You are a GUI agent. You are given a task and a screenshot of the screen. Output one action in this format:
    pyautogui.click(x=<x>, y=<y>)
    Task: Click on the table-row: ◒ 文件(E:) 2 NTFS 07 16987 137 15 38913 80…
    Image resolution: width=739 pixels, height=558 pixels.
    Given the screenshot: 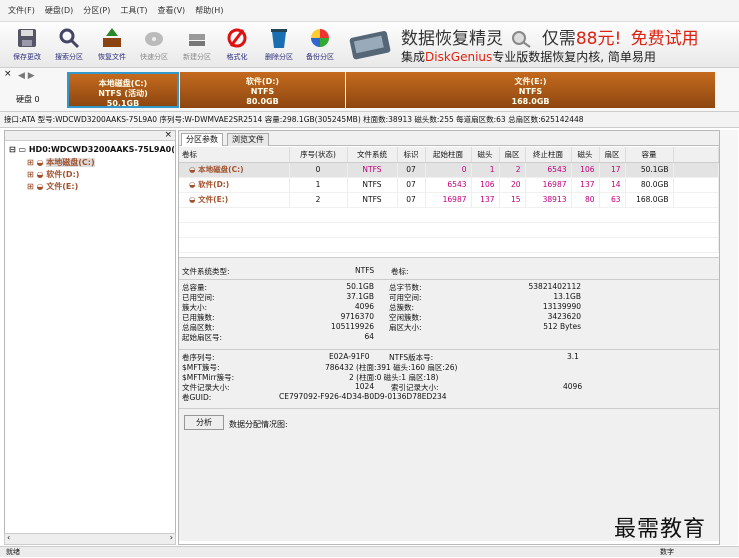 What is the action you would take?
    pyautogui.click(x=449, y=200)
    